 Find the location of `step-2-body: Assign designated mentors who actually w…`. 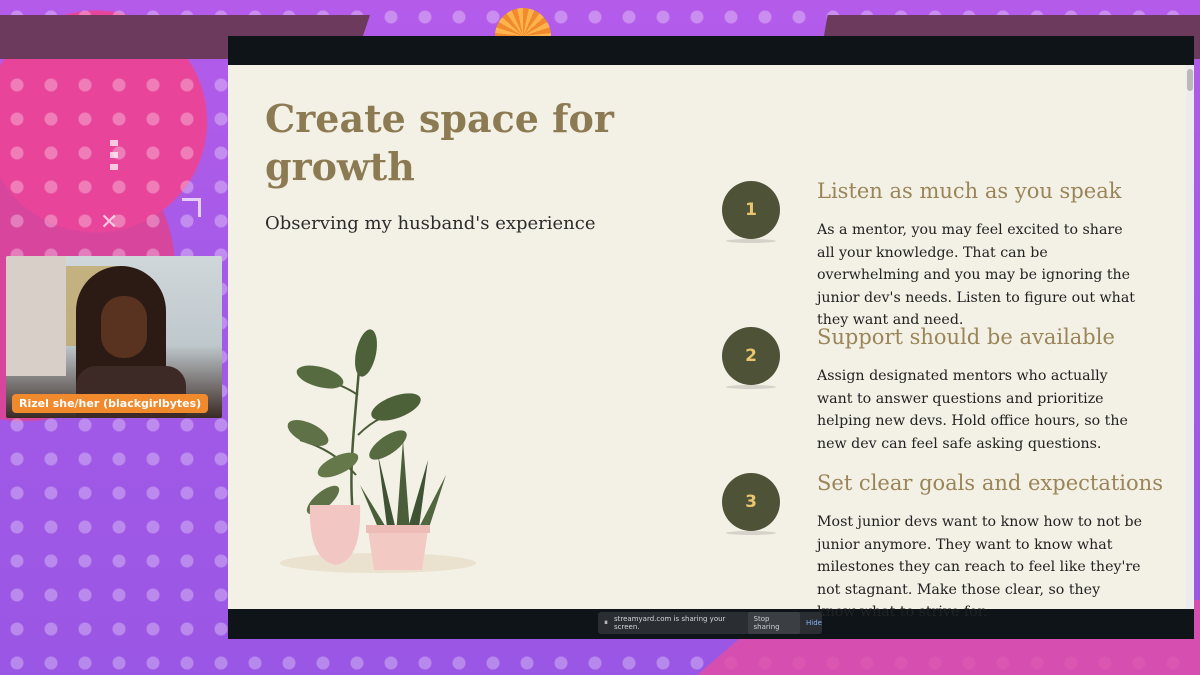

step-2-body: Assign designated mentors who actually w… is located at coordinates (972, 410).